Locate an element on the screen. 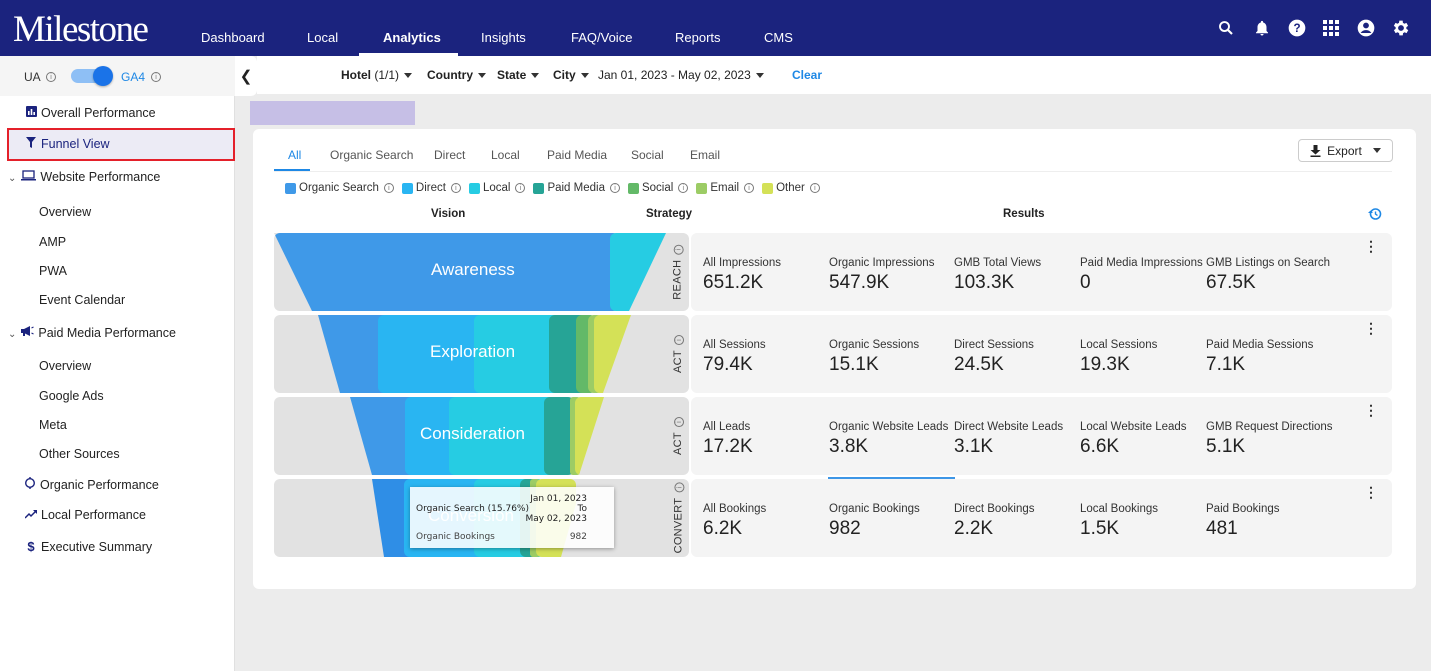  metric-direct-bookings: Direct Bookings 2.2K is located at coordinates (1016, 521).